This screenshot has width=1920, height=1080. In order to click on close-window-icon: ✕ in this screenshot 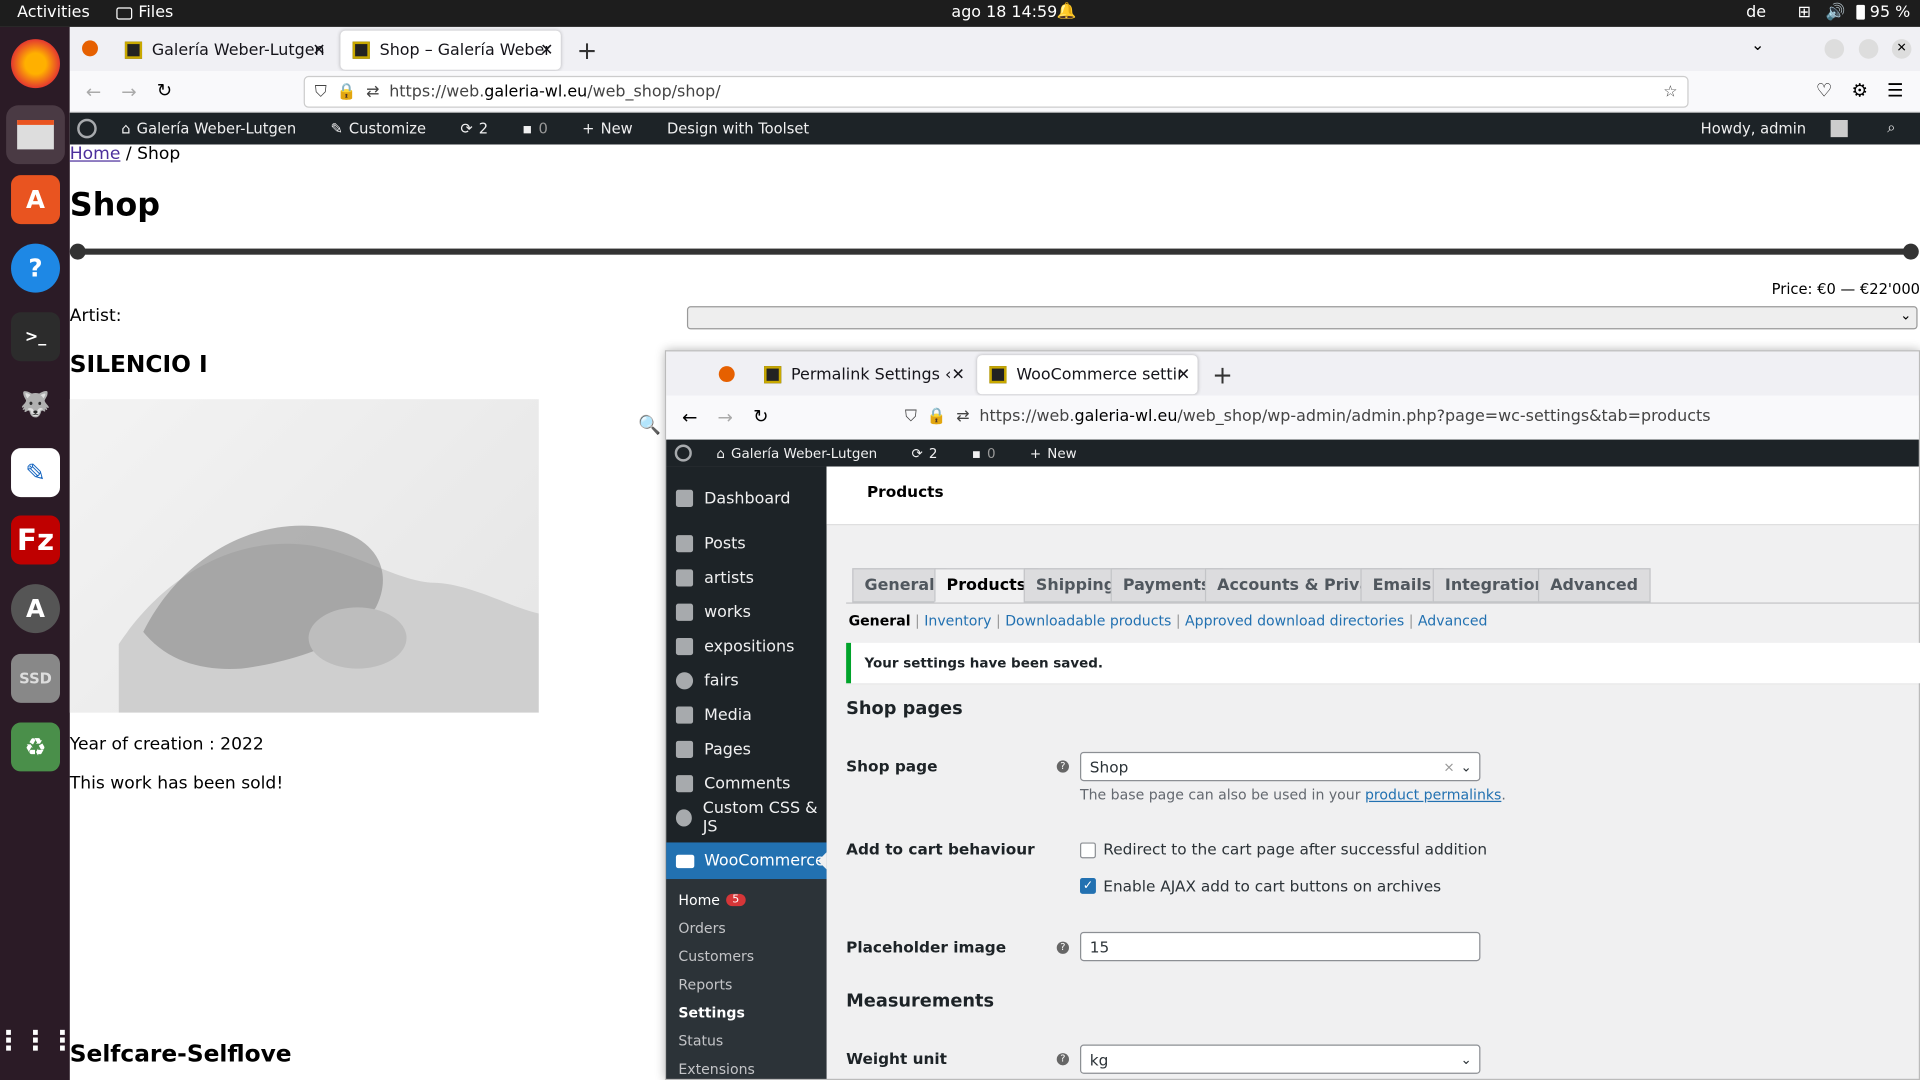, I will do `click(1901, 49)`.